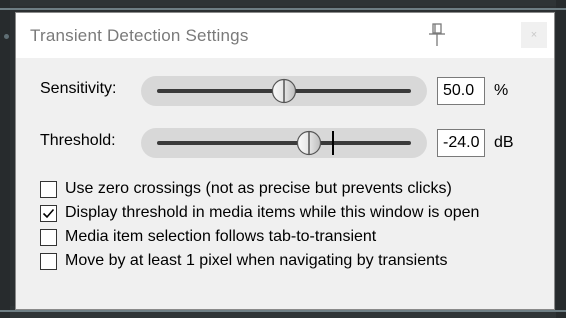  What do you see at coordinates (501, 90) in the screenshot?
I see `sensitivity-unit: %` at bounding box center [501, 90].